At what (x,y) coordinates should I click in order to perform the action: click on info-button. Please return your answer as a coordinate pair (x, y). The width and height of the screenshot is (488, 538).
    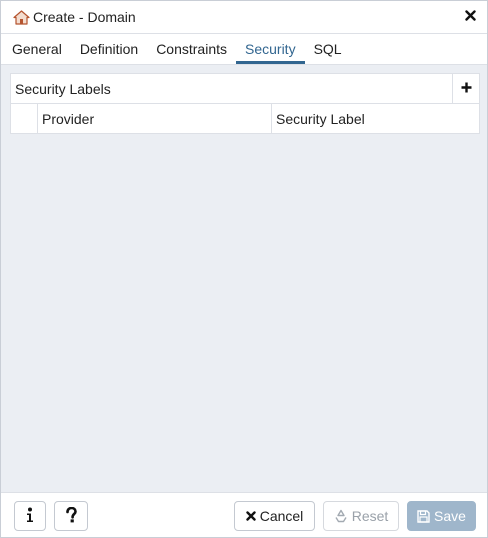
    Looking at the image, I should click on (30, 516).